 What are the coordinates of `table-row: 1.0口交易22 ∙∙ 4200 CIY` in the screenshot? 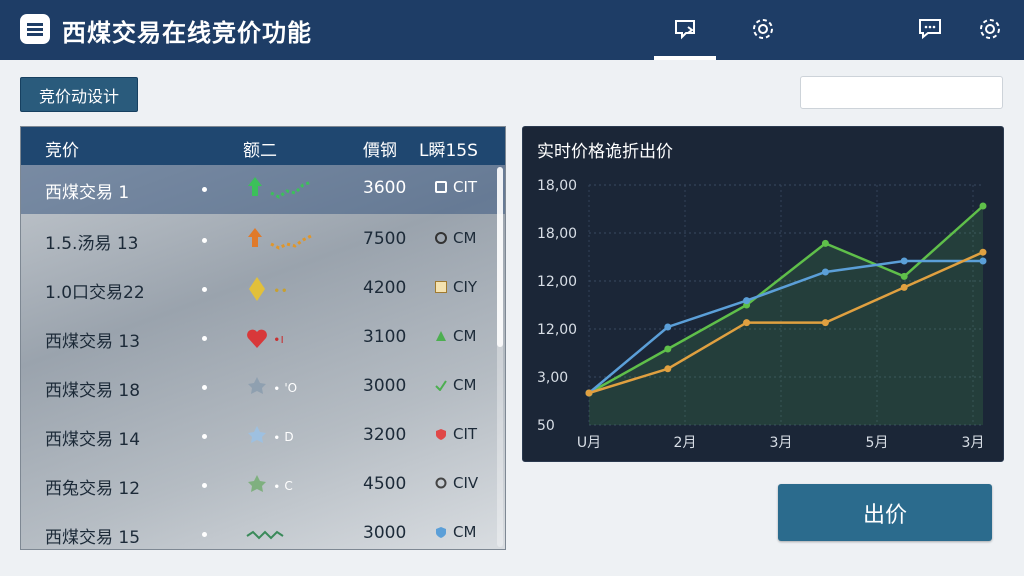 It's located at (263, 289).